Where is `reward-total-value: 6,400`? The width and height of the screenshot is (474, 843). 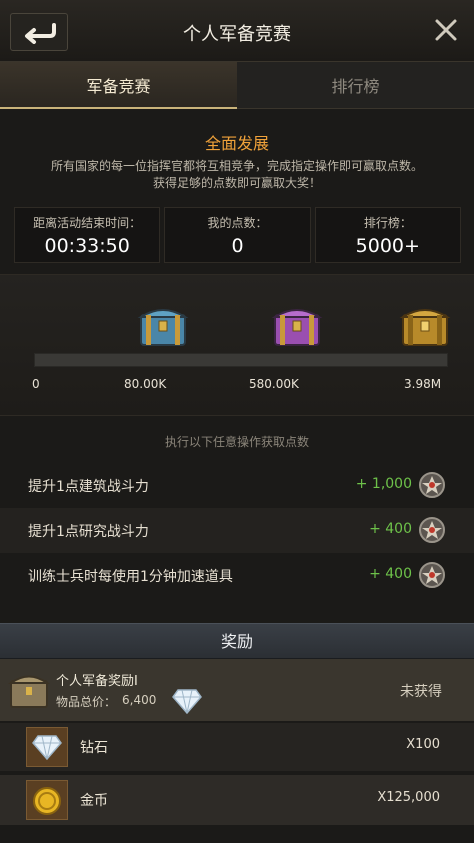
reward-total-value: 6,400 is located at coordinates (139, 700).